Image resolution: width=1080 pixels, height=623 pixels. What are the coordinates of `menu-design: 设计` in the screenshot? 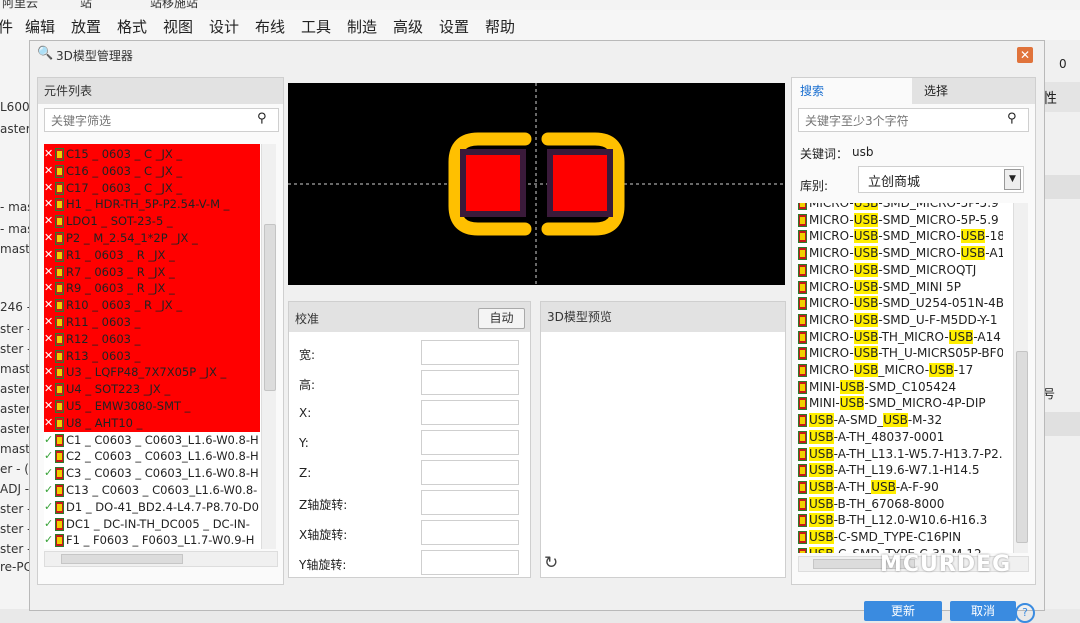 It's located at (224, 26).